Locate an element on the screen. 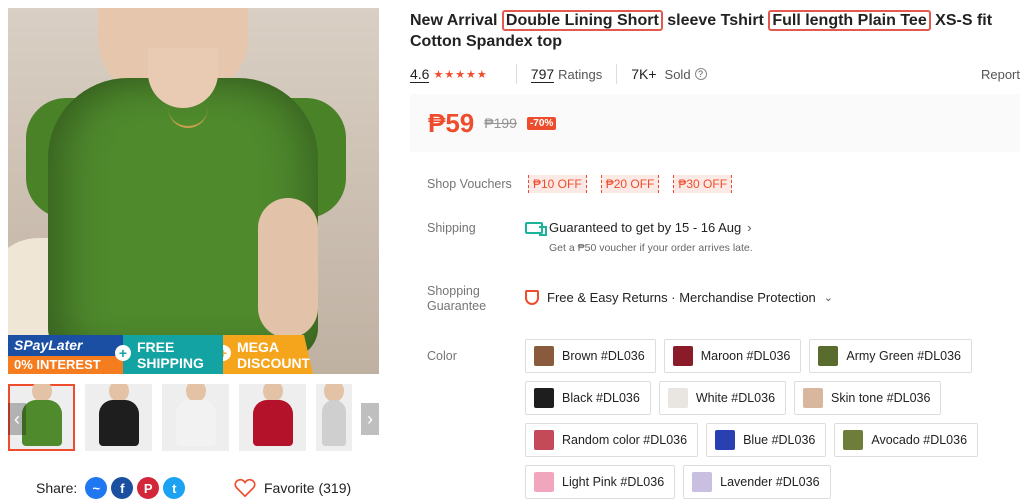 Image resolution: width=1024 pixels, height=503 pixels. voucher-chip: ₱30 OFF is located at coordinates (703, 184).